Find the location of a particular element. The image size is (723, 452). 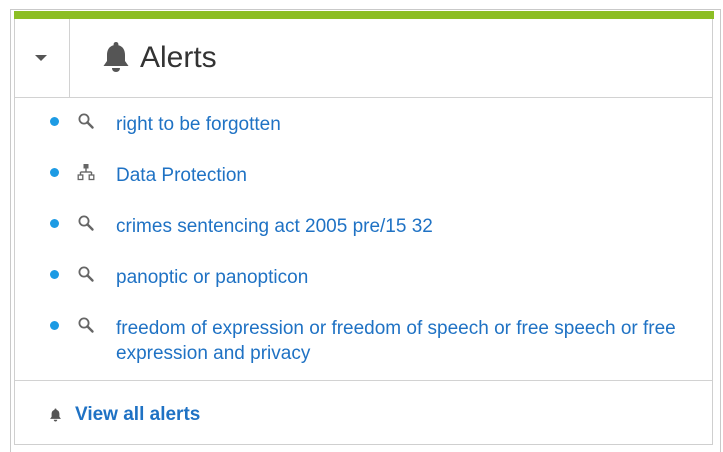

alert-link: crimes sentencing act 2005 pre/15 32 is located at coordinates (396, 226).